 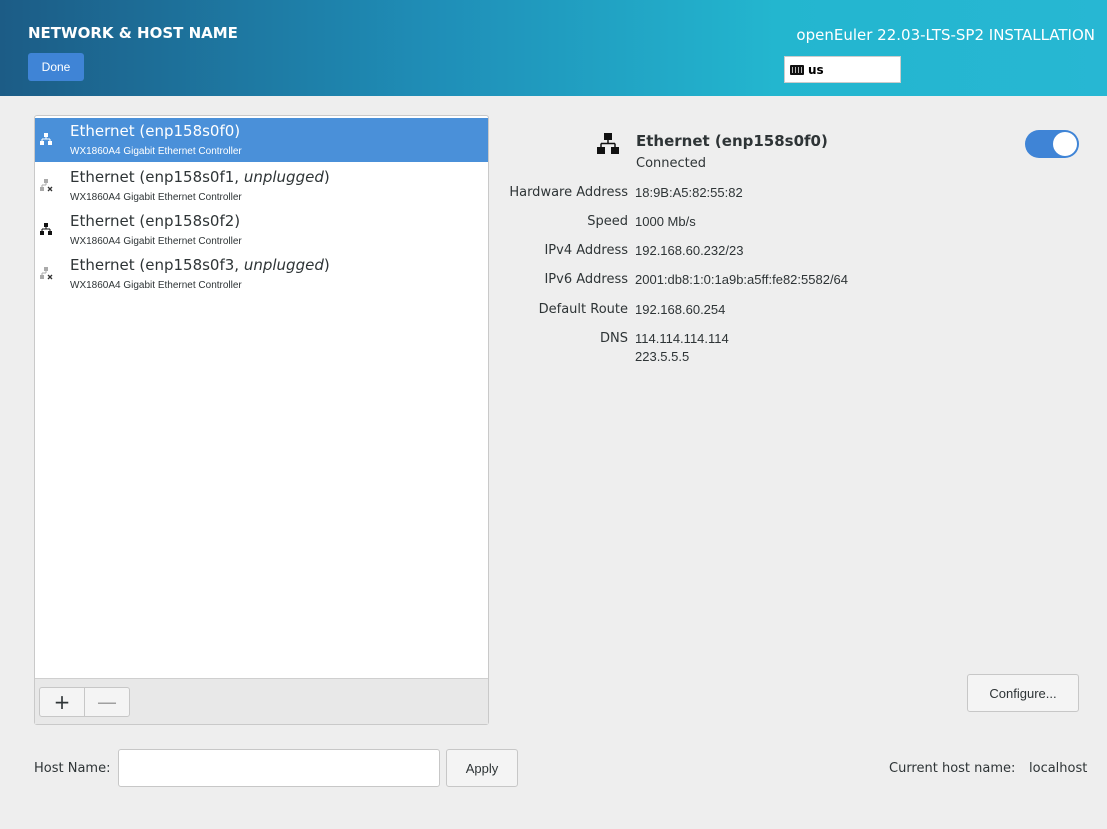 I want to click on current-host-name-label: Current host name:, so click(x=952, y=768).